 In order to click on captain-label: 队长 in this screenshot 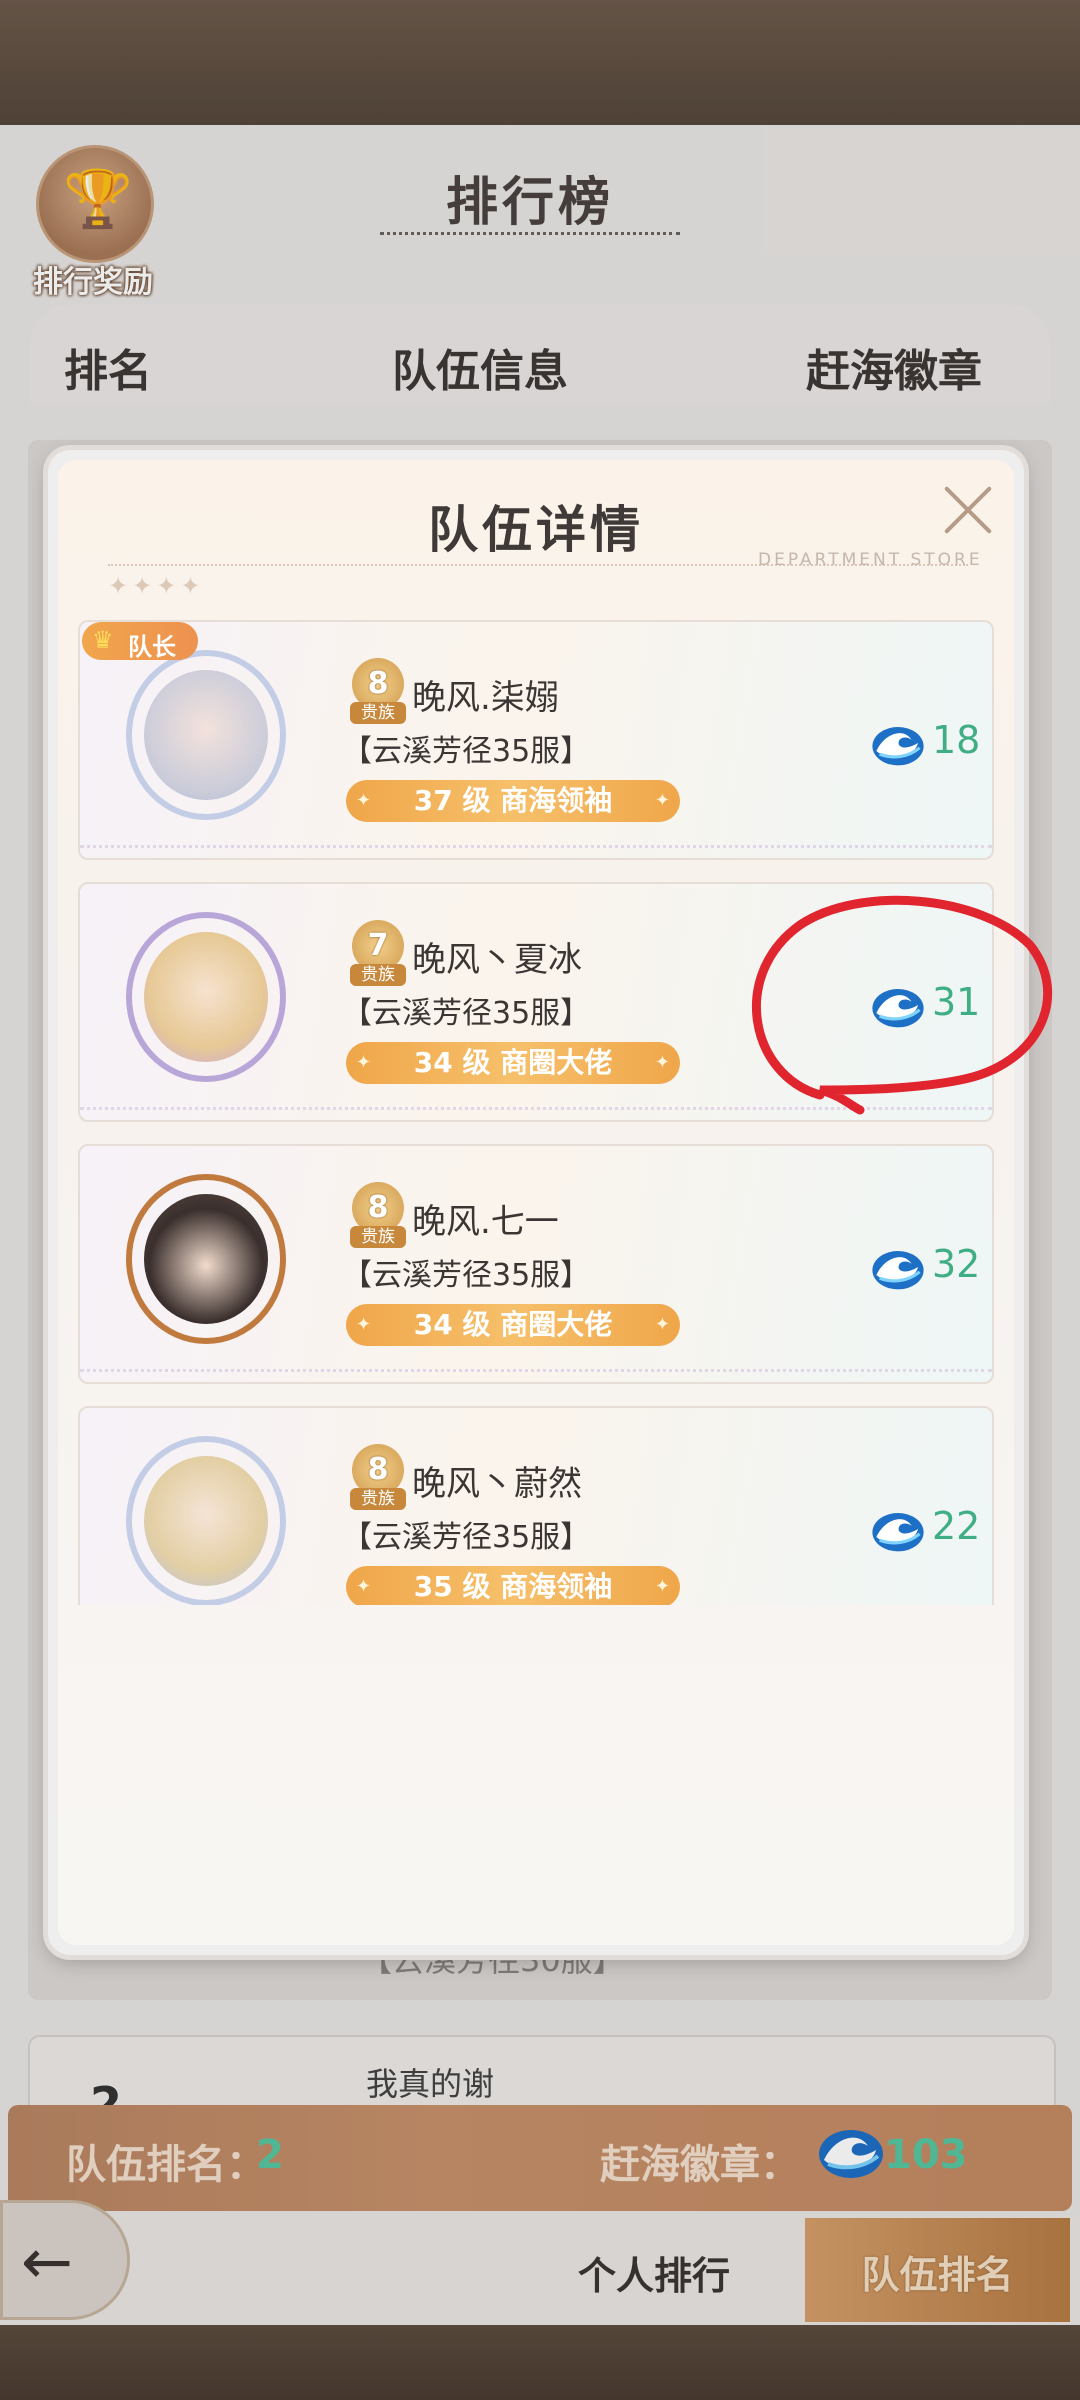, I will do `click(152, 647)`.